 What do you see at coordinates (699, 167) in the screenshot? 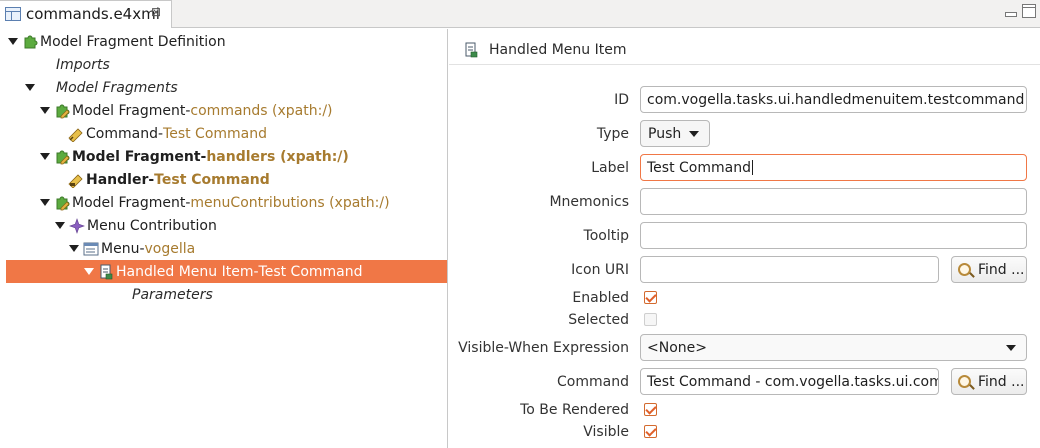
I see `label-value: Test Command` at bounding box center [699, 167].